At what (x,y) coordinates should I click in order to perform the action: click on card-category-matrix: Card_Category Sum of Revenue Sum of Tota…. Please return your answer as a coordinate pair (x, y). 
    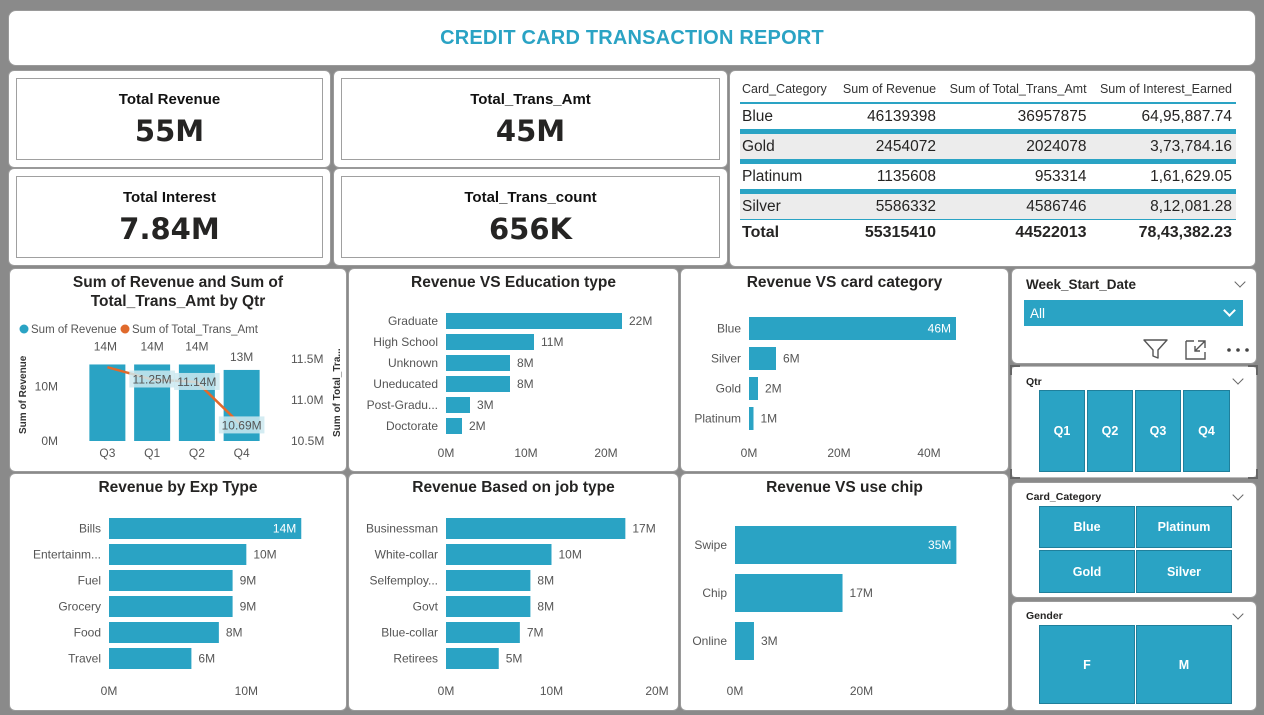
    Looking at the image, I should click on (992, 168).